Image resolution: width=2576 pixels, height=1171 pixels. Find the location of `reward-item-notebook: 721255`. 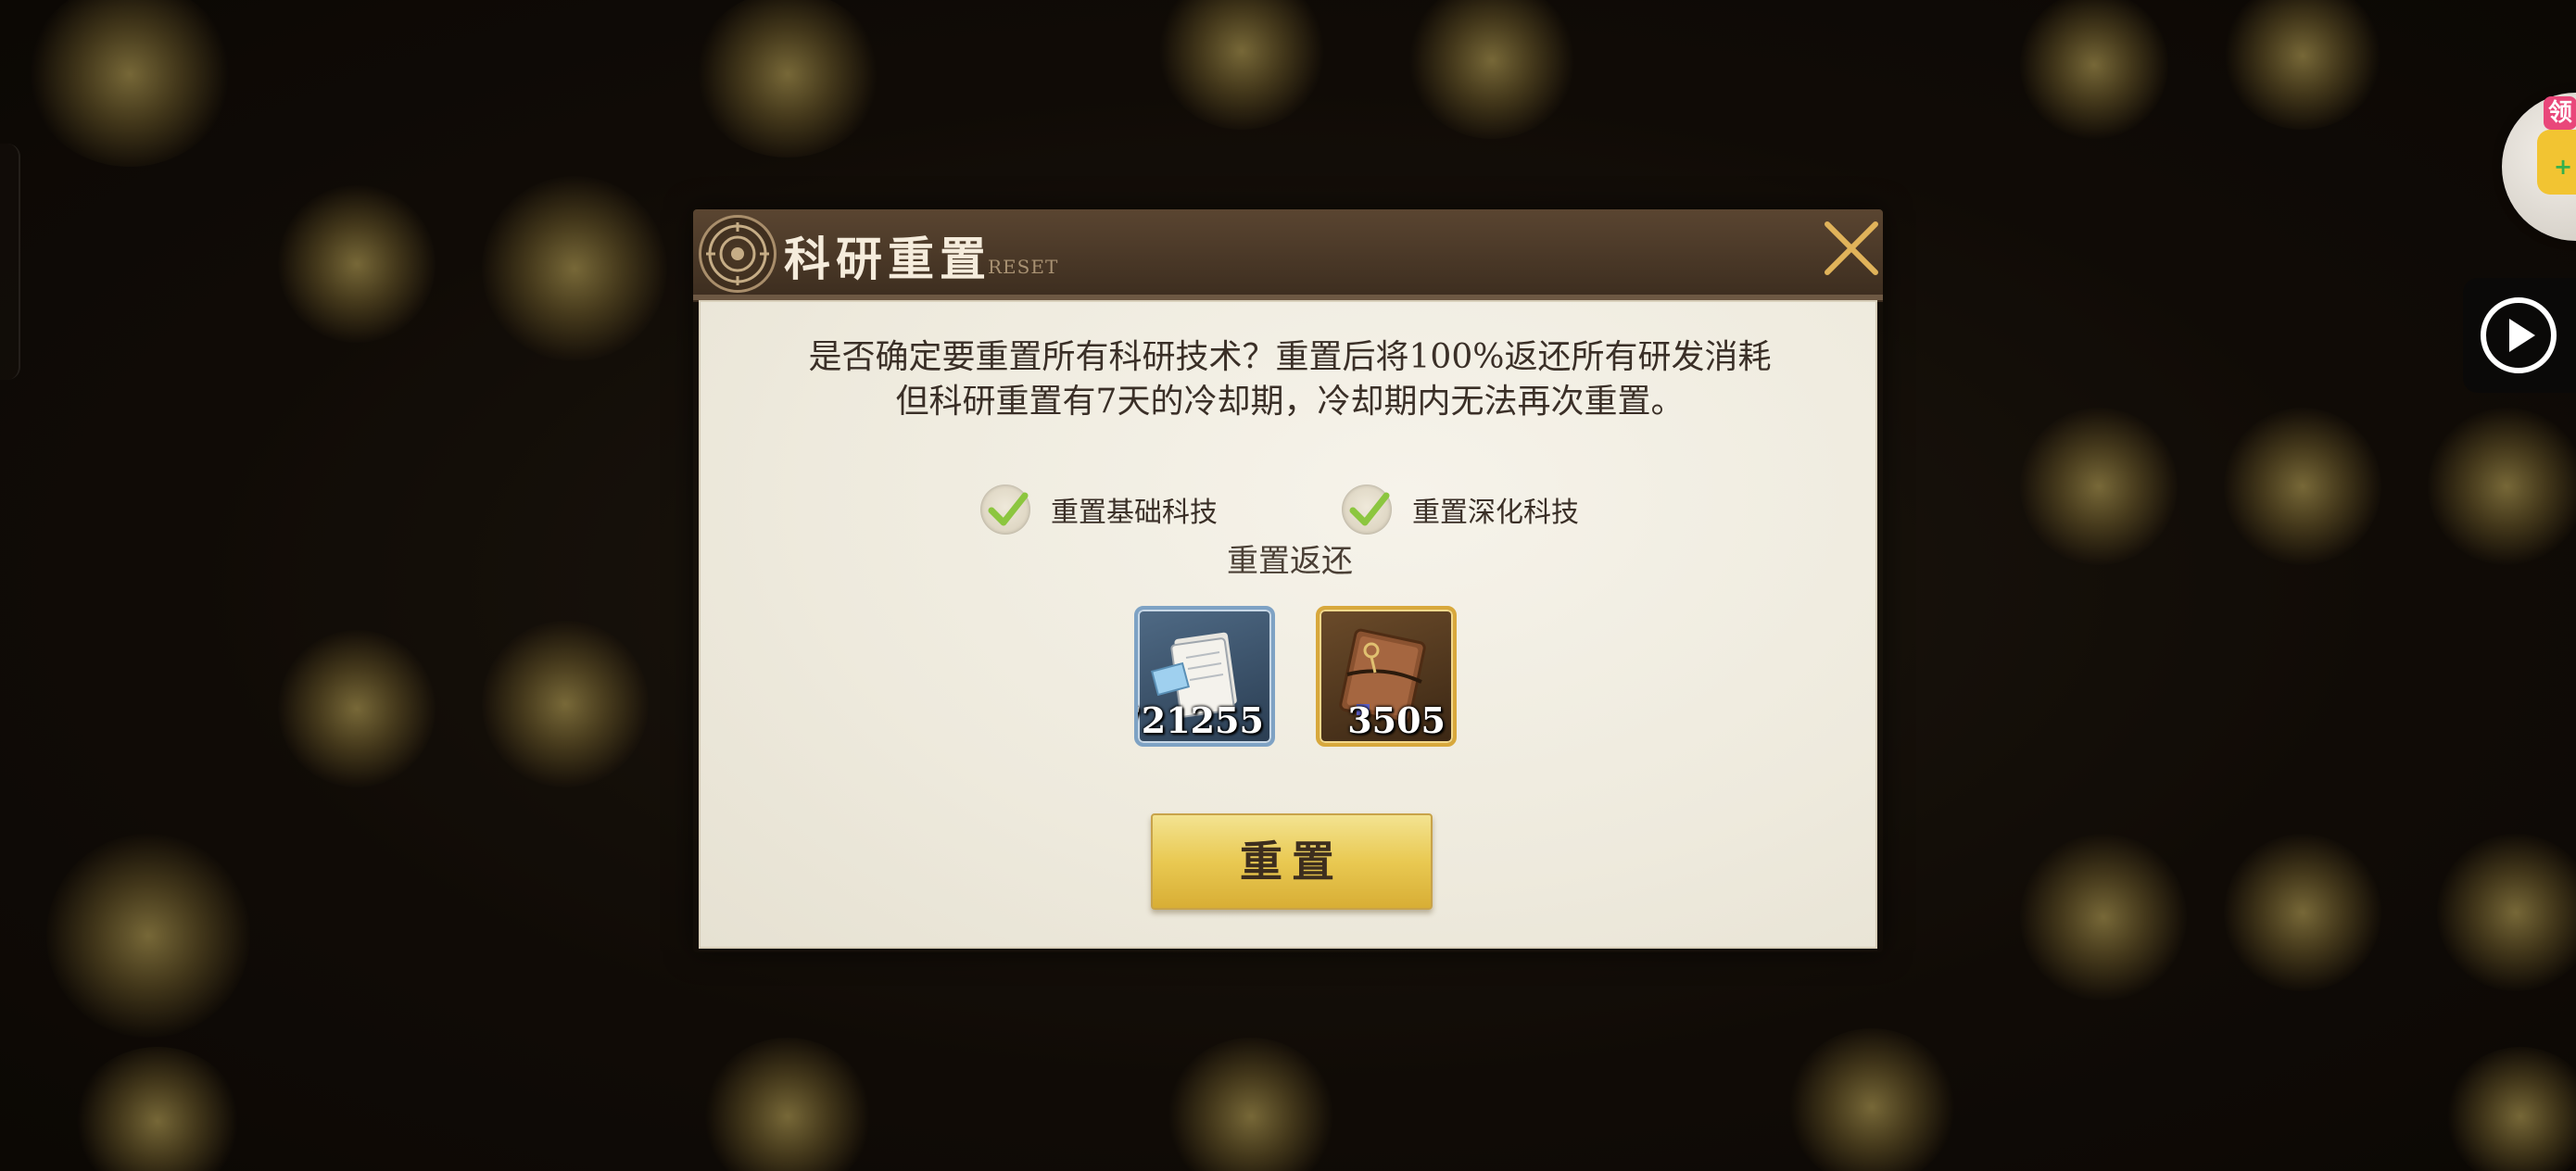

reward-item-notebook: 721255 is located at coordinates (1205, 677).